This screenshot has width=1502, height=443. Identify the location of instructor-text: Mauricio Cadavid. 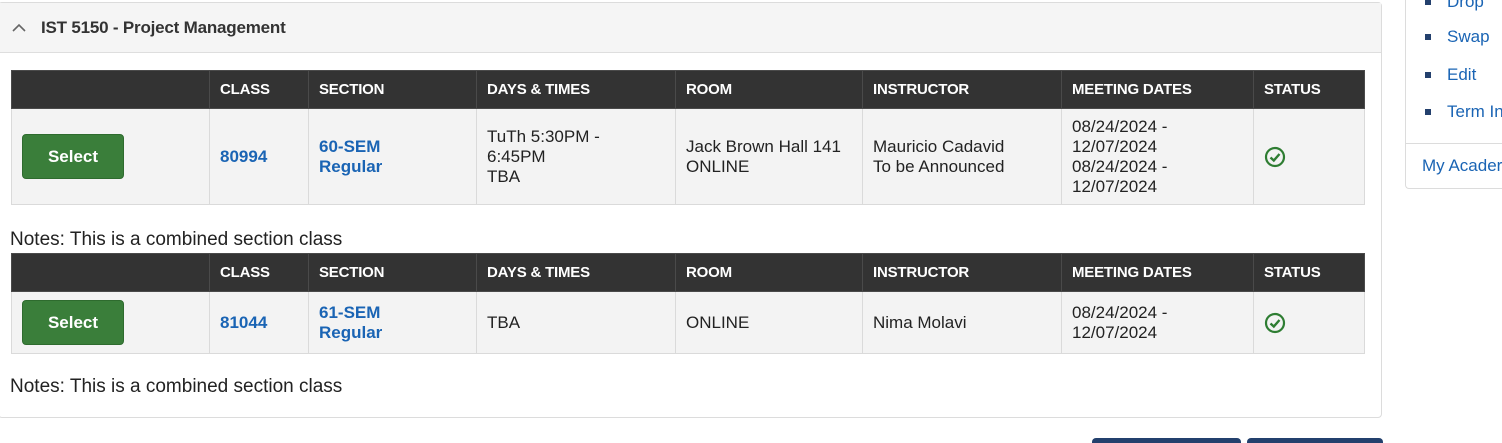
(939, 146).